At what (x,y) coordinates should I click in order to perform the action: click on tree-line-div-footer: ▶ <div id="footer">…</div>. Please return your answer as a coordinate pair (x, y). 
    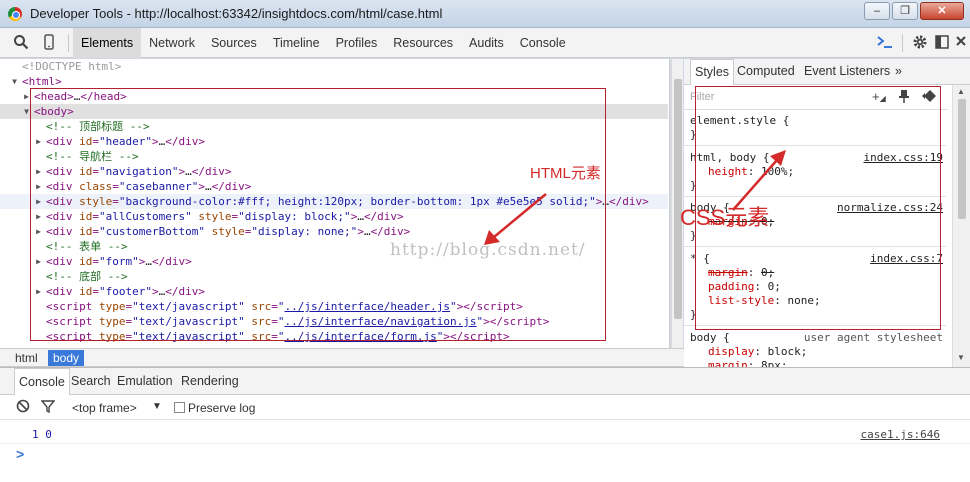
    Looking at the image, I should click on (334, 291).